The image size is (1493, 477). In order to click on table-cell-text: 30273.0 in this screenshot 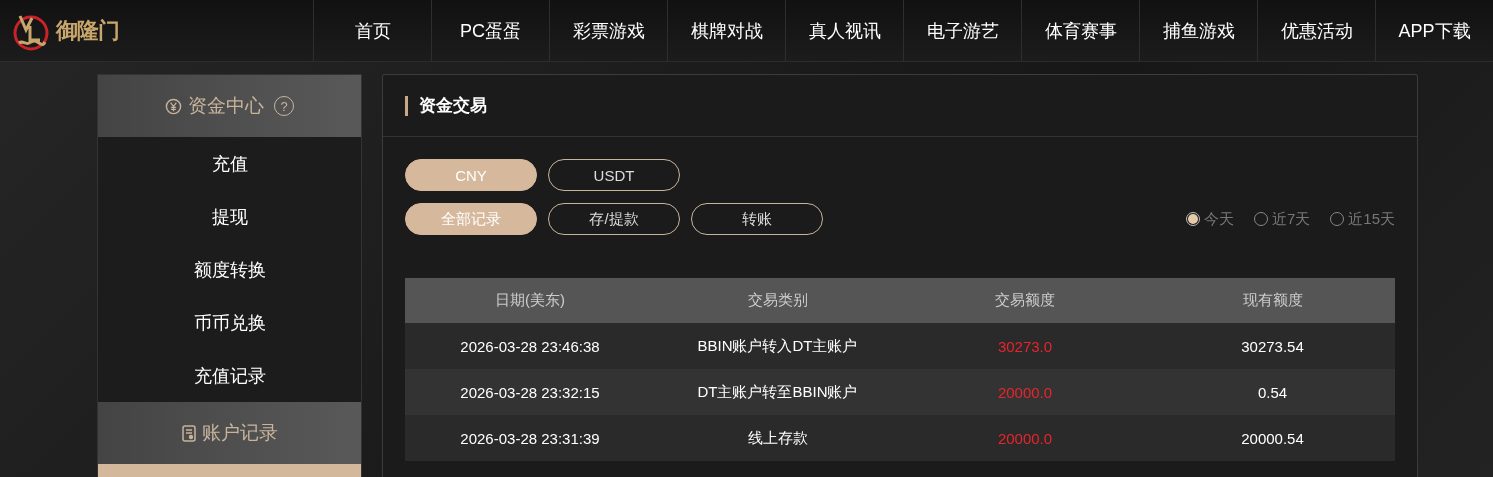, I will do `click(1025, 346)`.